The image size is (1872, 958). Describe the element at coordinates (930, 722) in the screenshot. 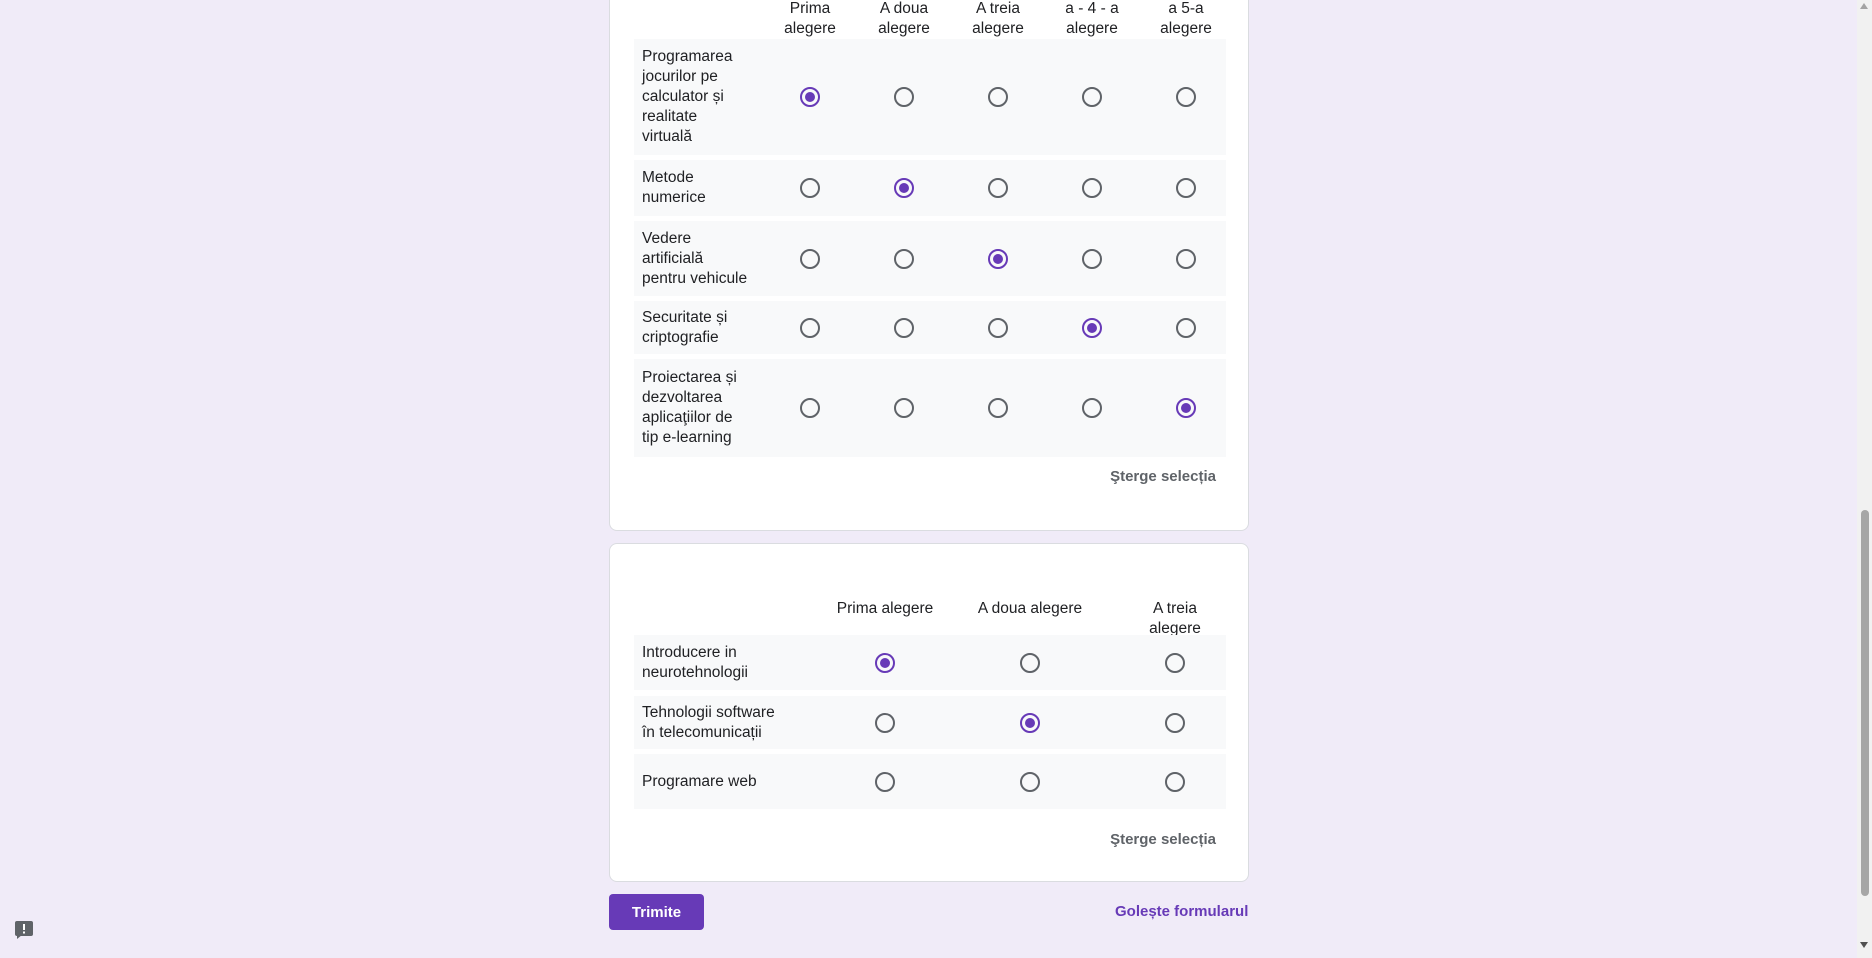

I see `grid-row: Tehnologii software în telecomunicații` at that location.